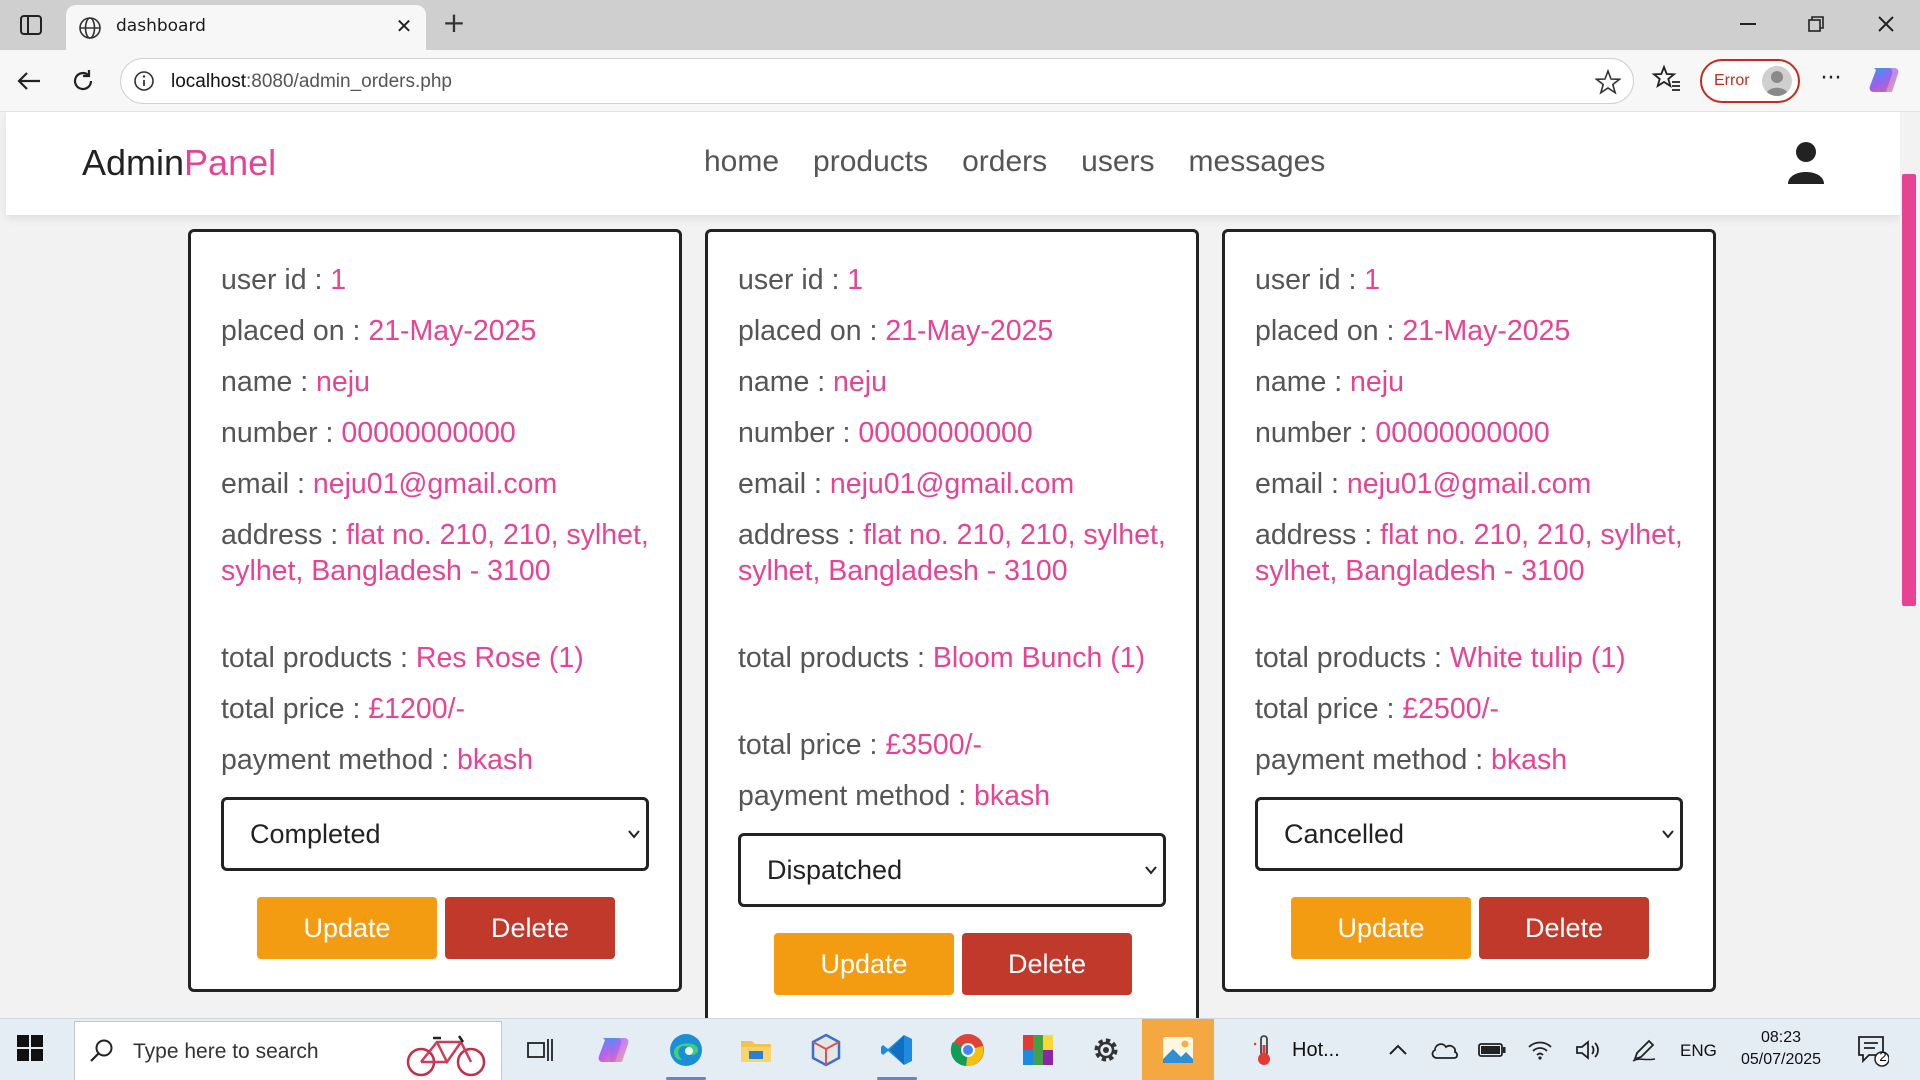 The width and height of the screenshot is (1920, 1080). What do you see at coordinates (1698, 1051) in the screenshot?
I see `language-indicator: ENG` at bounding box center [1698, 1051].